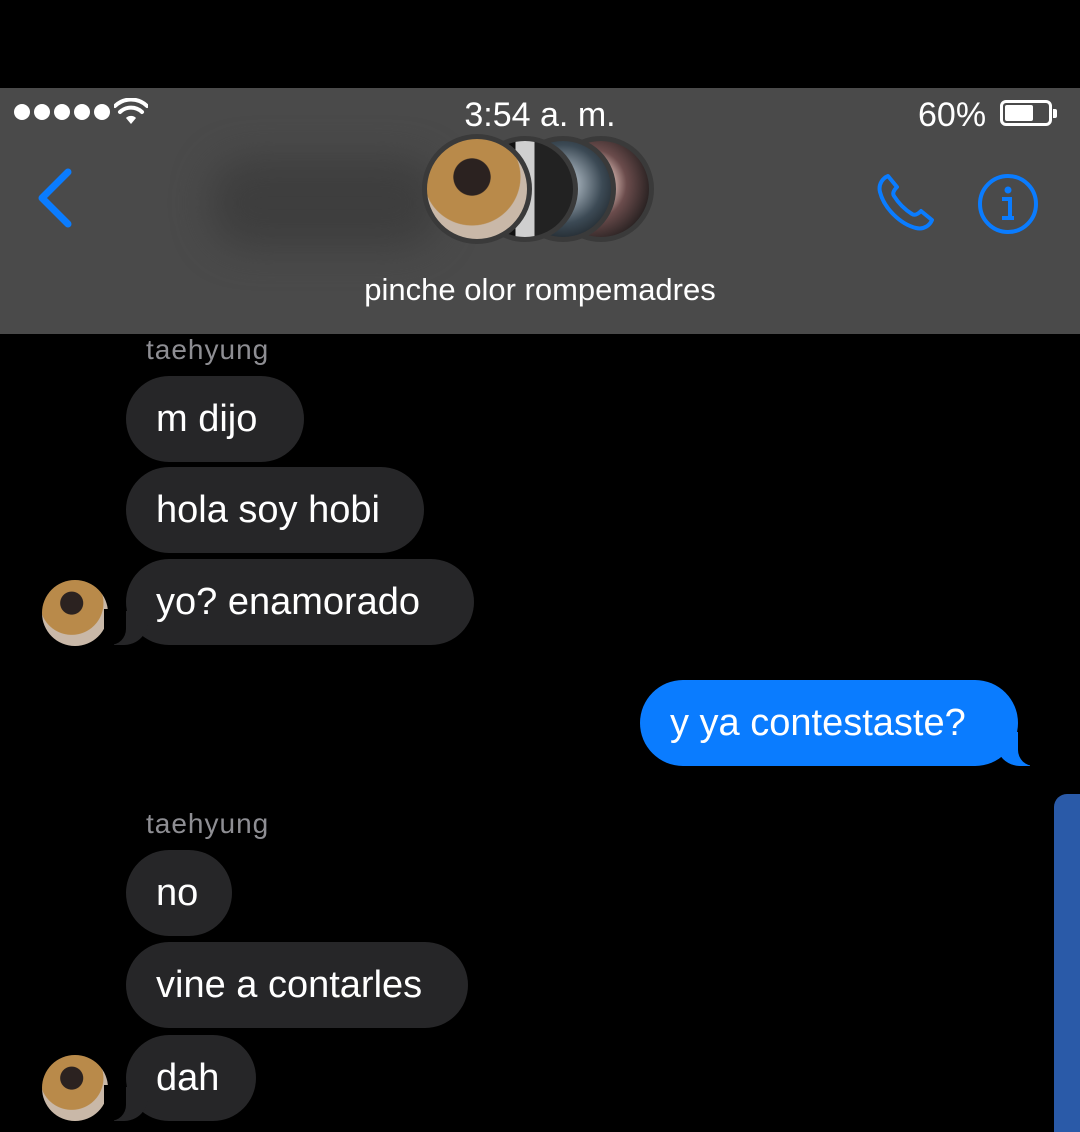 This screenshot has height=1132, width=1080. I want to click on message-bubble: hola soy hobi, so click(275, 510).